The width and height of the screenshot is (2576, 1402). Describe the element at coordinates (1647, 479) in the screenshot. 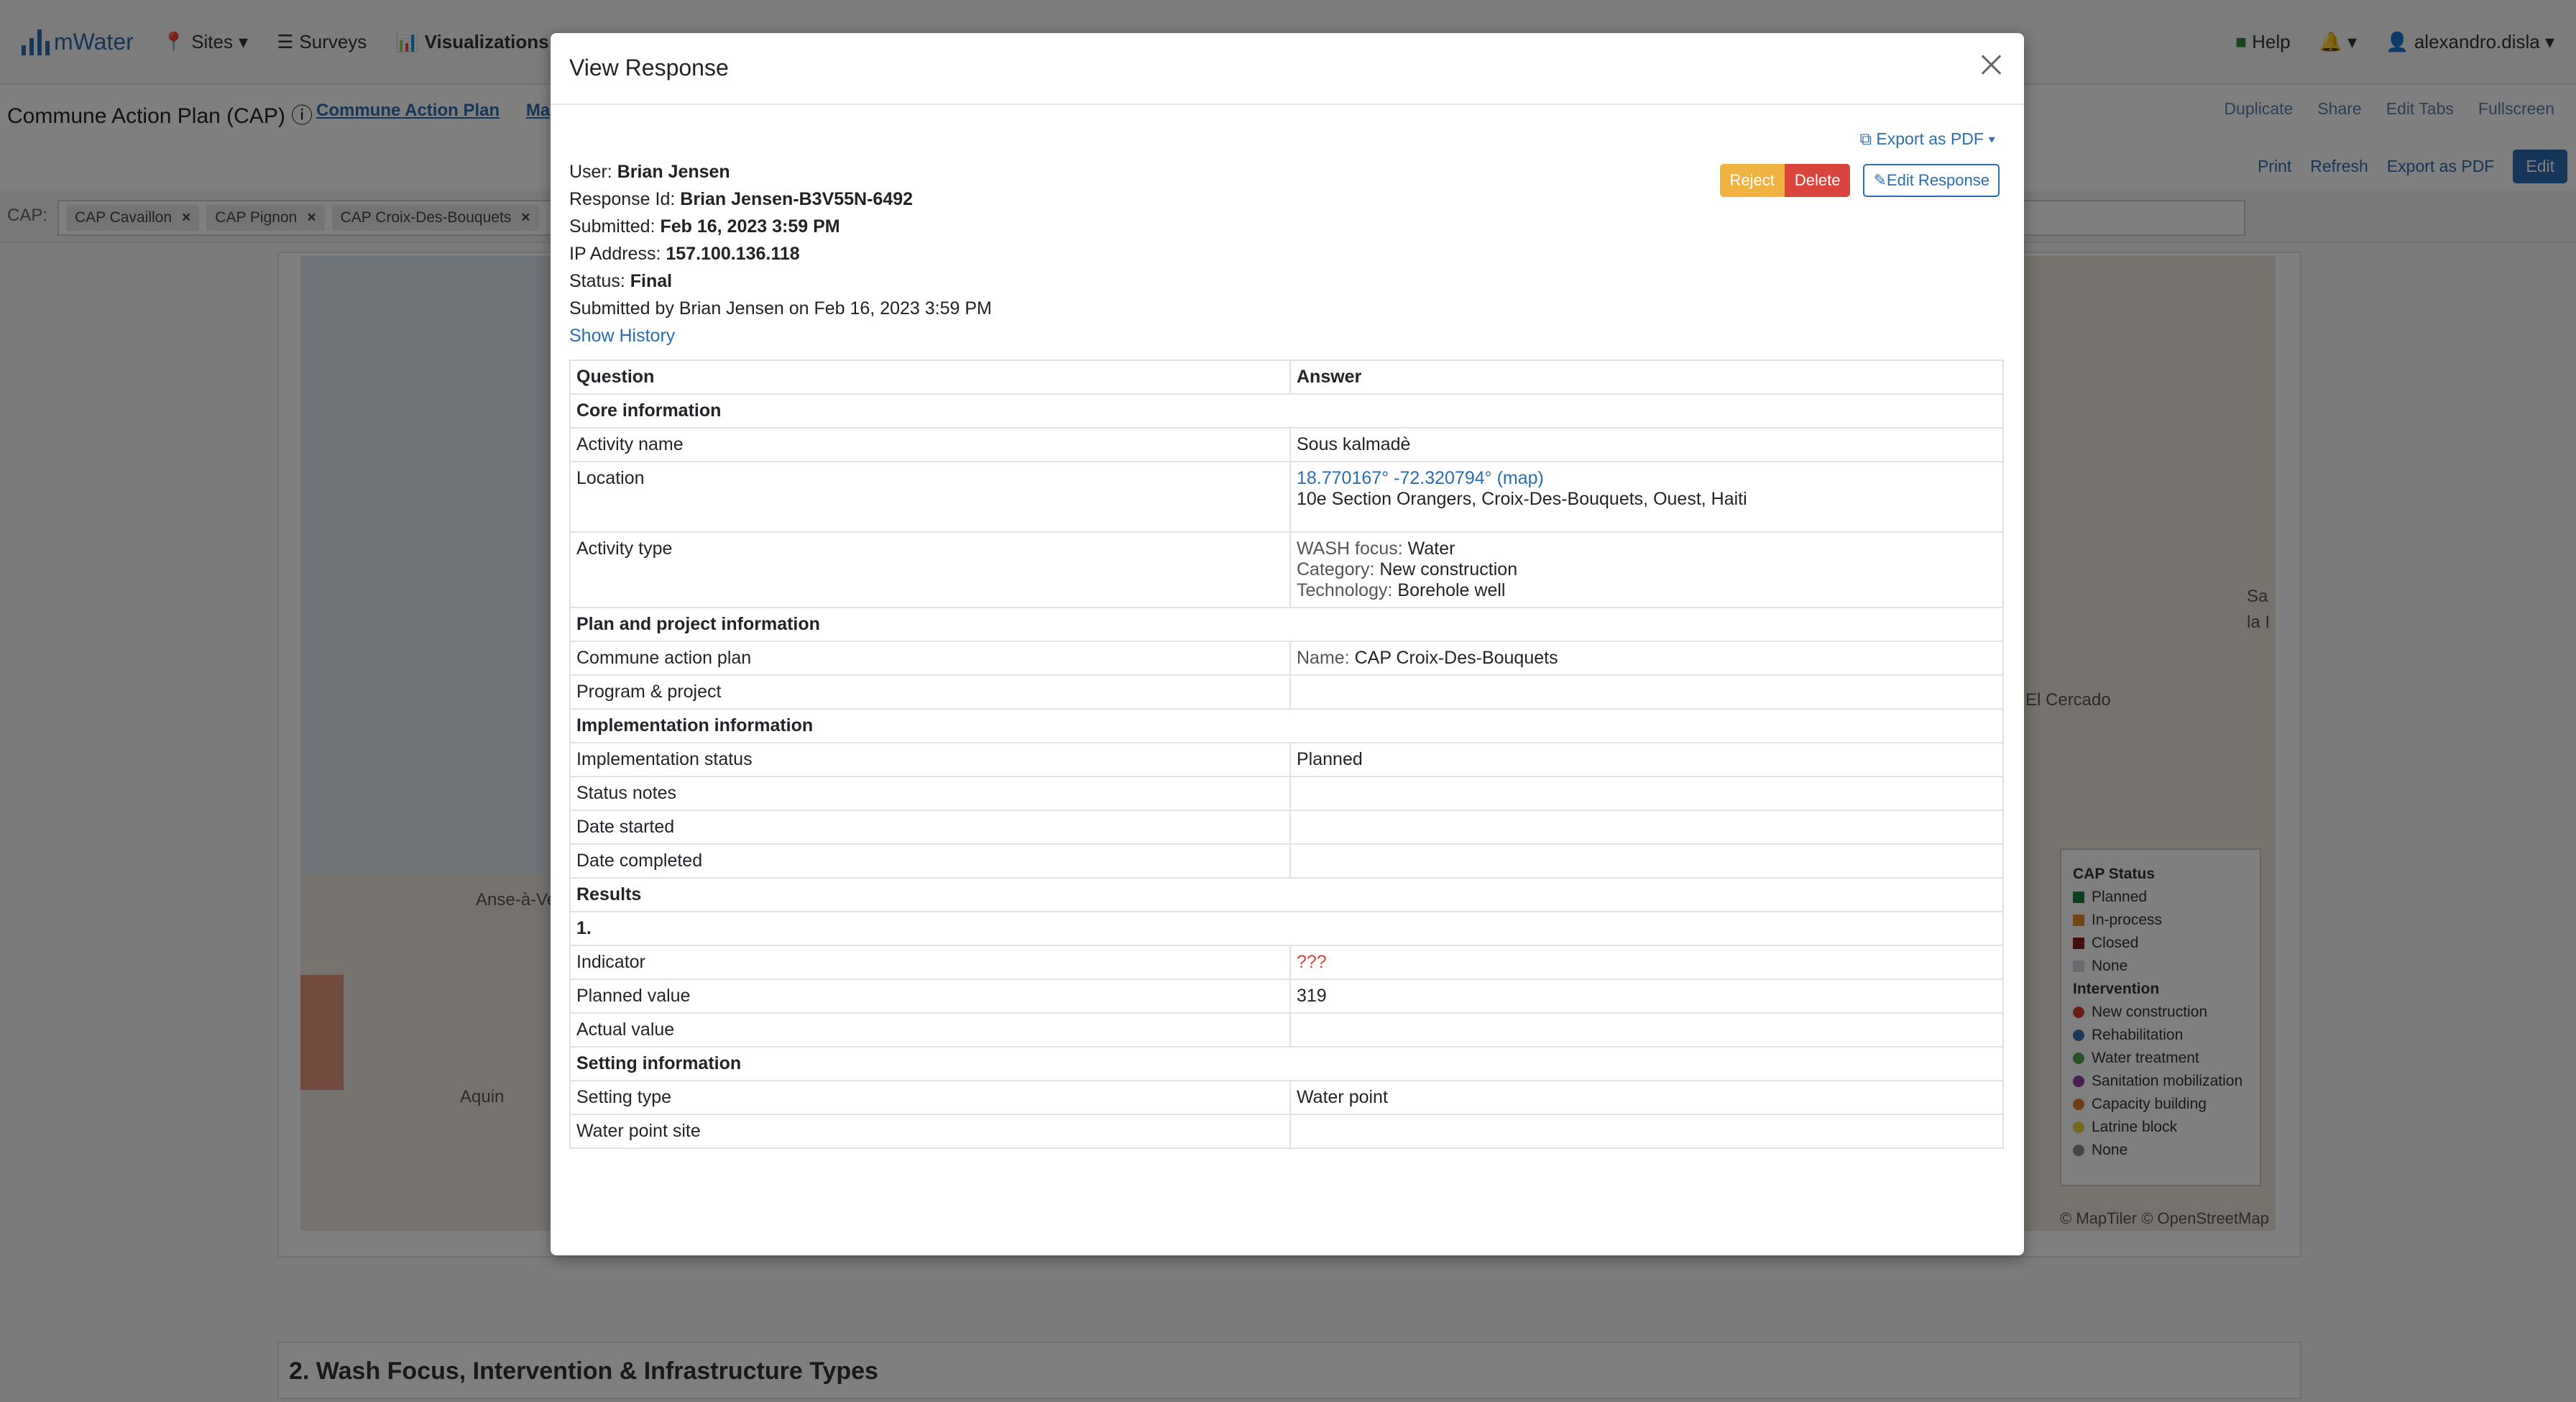

I see `location-map-link: 18.770167° -72.320794° (map)` at that location.